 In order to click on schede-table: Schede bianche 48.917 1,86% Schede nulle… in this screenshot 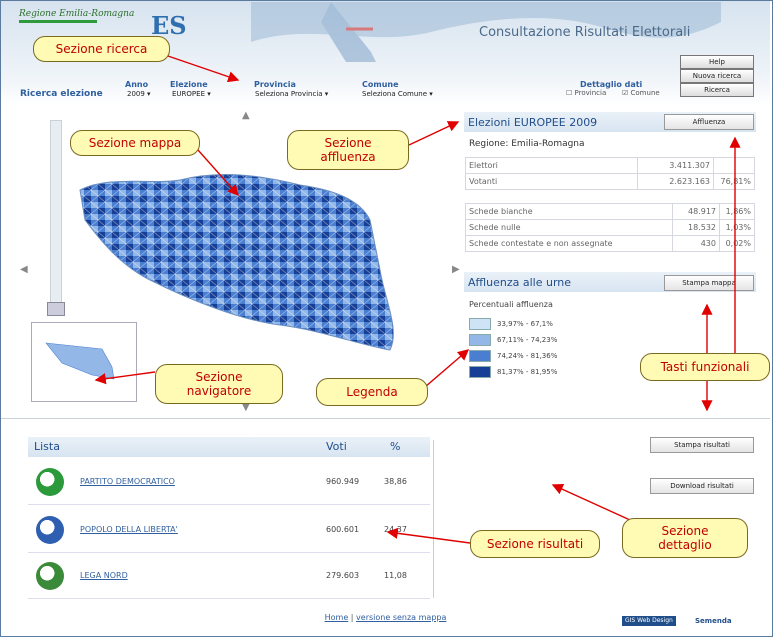, I will do `click(610, 227)`.